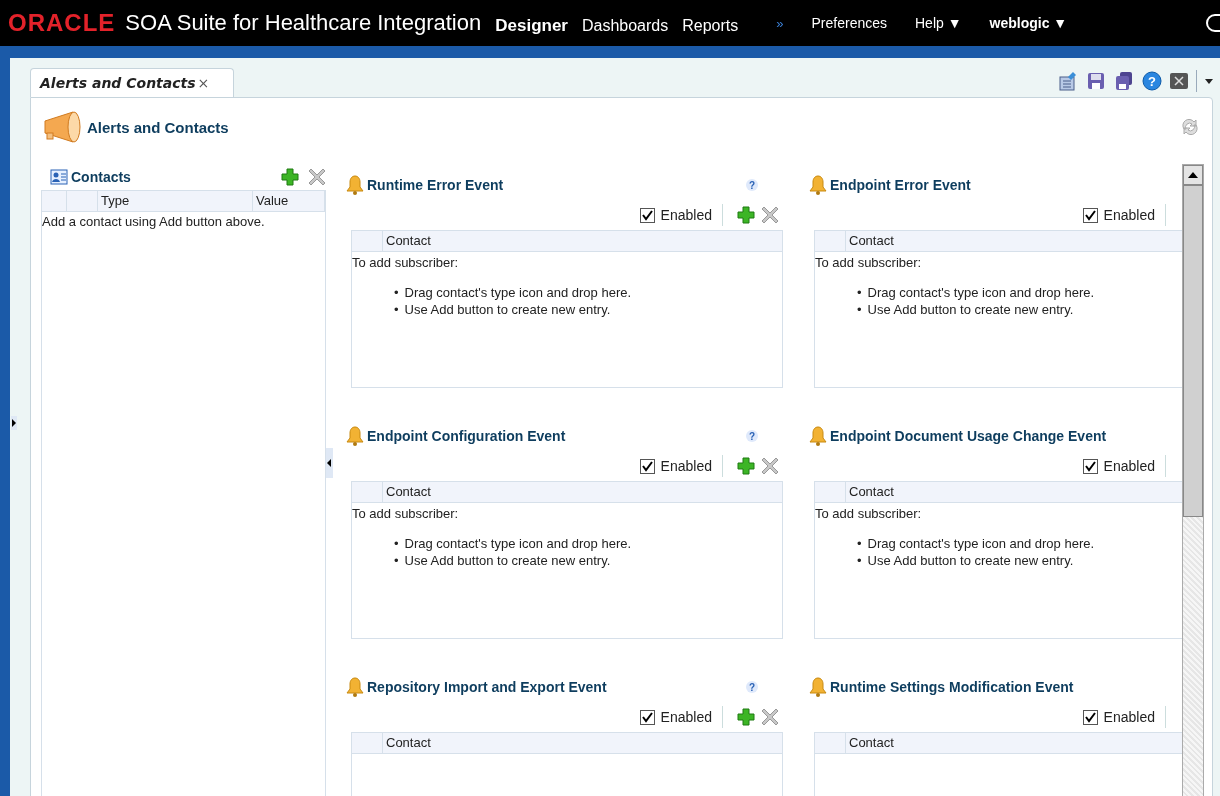 This screenshot has height=796, width=1220. What do you see at coordinates (1209, 81) in the screenshot?
I see `caret-icon` at bounding box center [1209, 81].